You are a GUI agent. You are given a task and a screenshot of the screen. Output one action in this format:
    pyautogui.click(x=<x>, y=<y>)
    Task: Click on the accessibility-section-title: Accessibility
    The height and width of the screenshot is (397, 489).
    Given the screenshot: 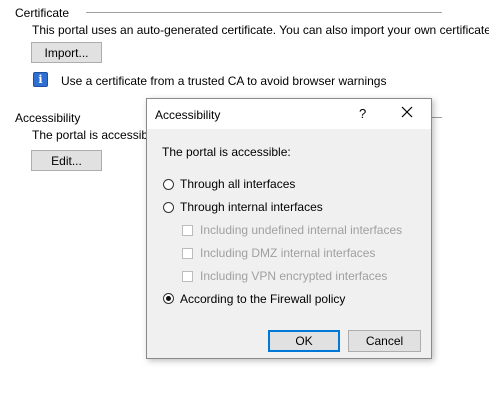 What is the action you would take?
    pyautogui.click(x=48, y=118)
    